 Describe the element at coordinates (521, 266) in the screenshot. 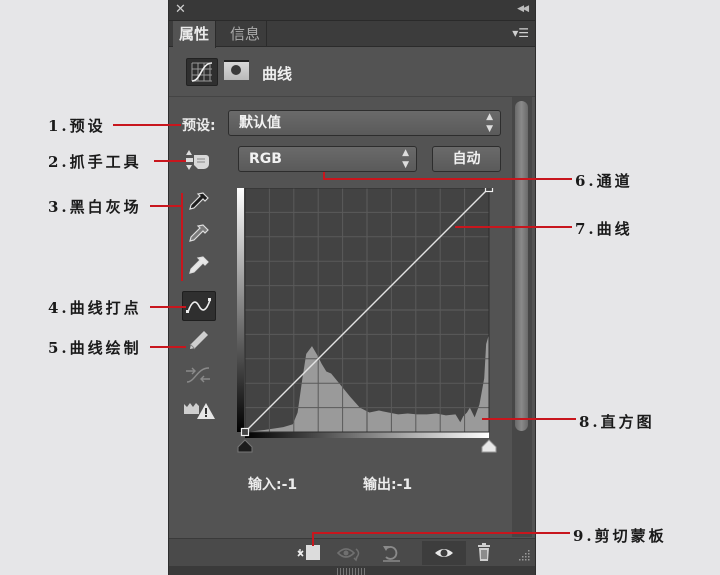

I see `scrollbar-thumb` at that location.